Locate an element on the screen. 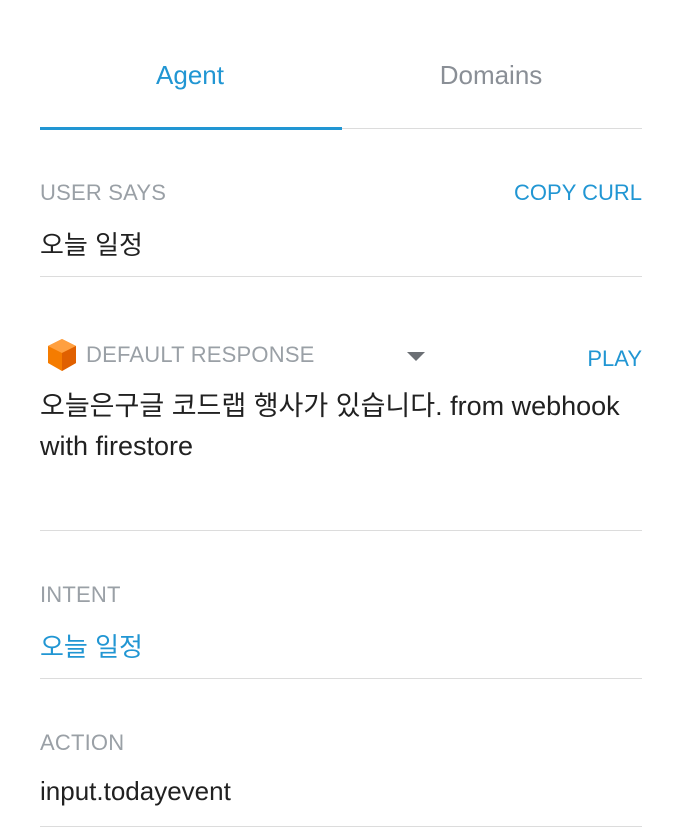 The height and width of the screenshot is (840, 678). tab-domains: Domains is located at coordinates (491, 75).